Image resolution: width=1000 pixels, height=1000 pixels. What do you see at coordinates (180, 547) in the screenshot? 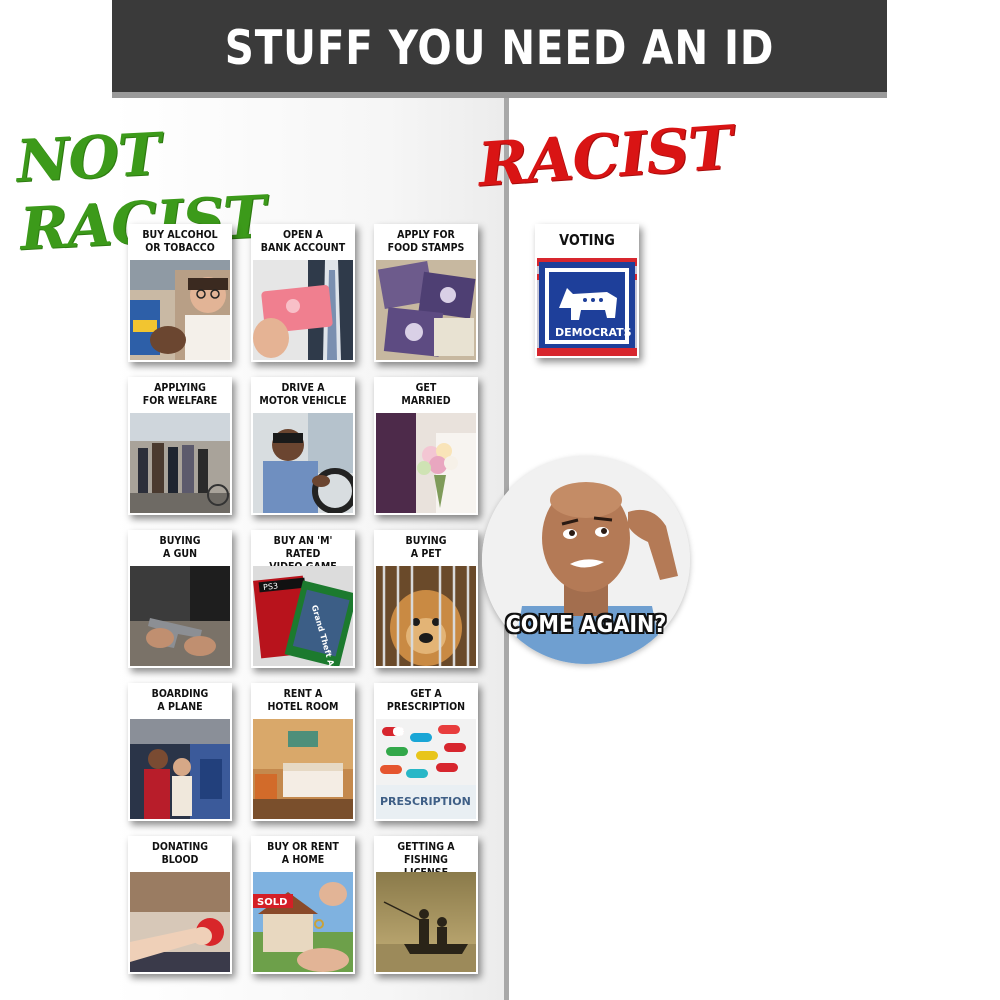
I see `card-label: BUYING A GUN` at bounding box center [180, 547].